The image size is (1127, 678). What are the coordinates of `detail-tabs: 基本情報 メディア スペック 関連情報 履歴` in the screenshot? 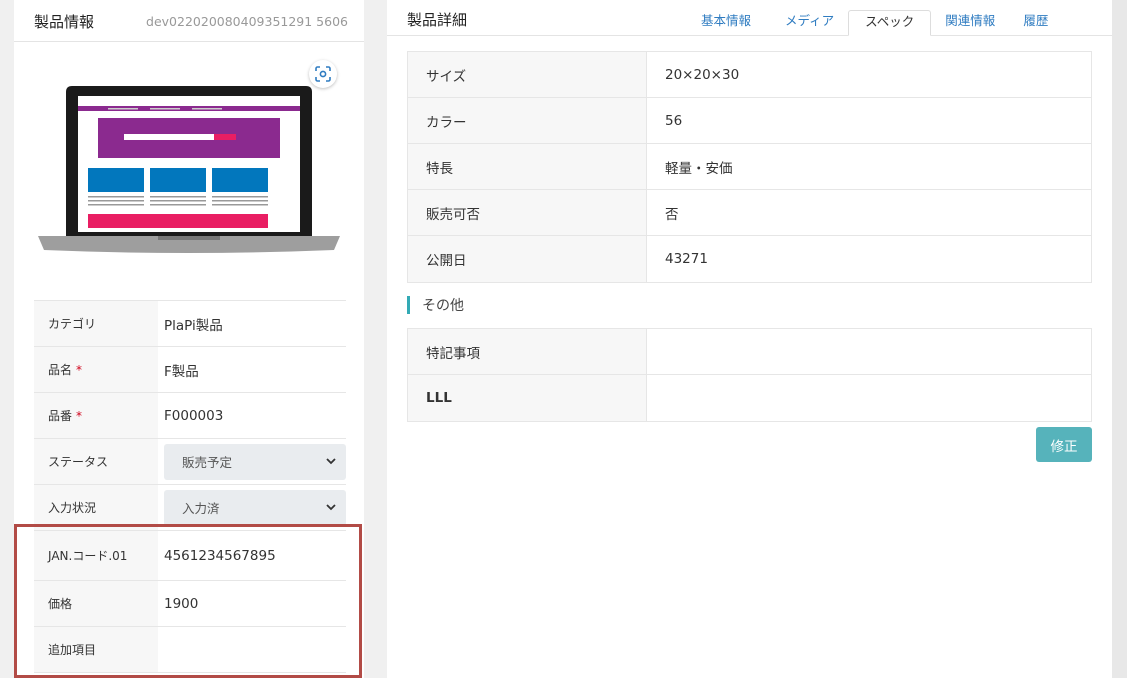 It's located at (874, 23).